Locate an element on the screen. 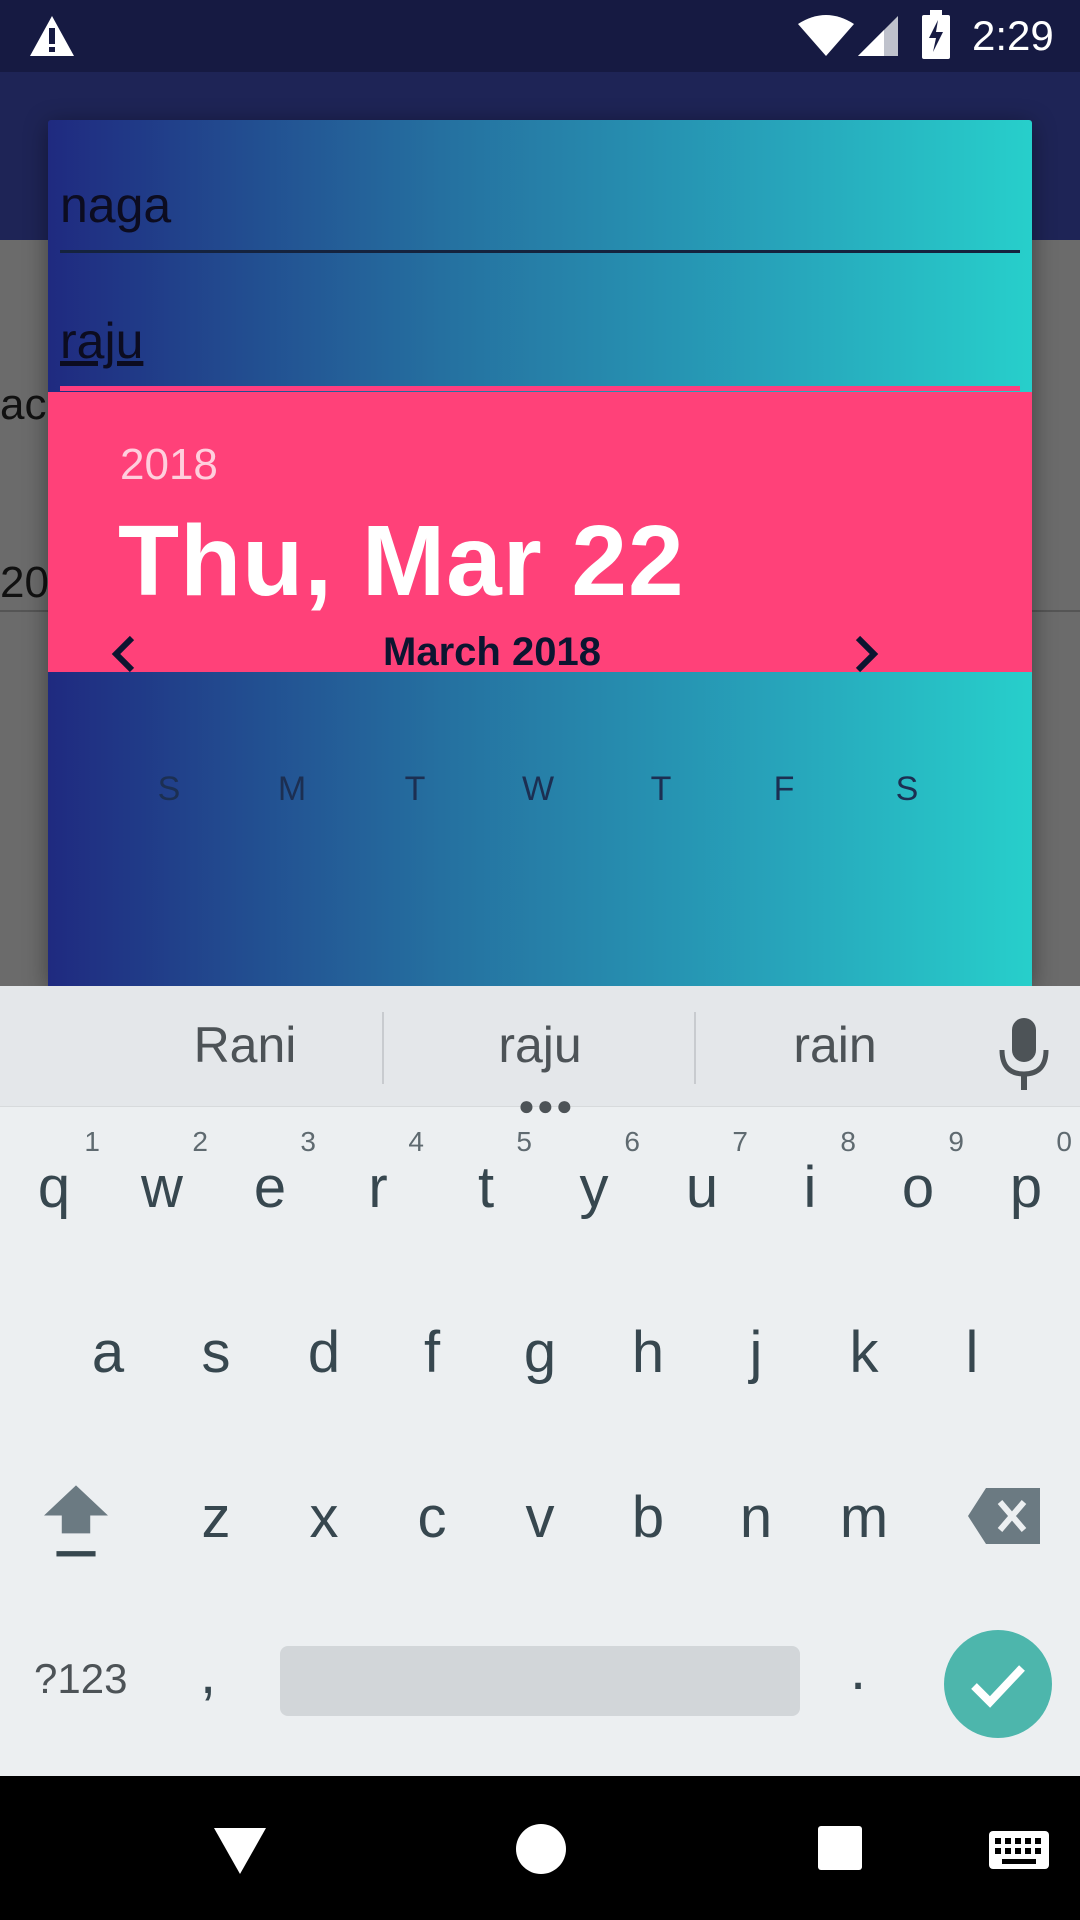 The image size is (1080, 1920). key-j: j is located at coordinates (756, 1353).